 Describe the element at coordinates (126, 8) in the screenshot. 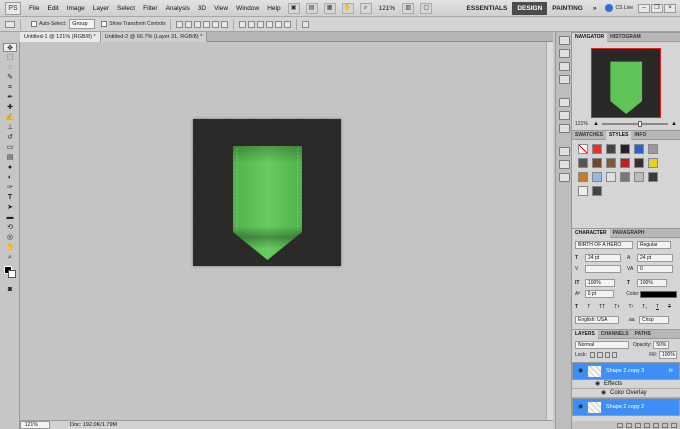

I see `menu-select: Select` at that location.